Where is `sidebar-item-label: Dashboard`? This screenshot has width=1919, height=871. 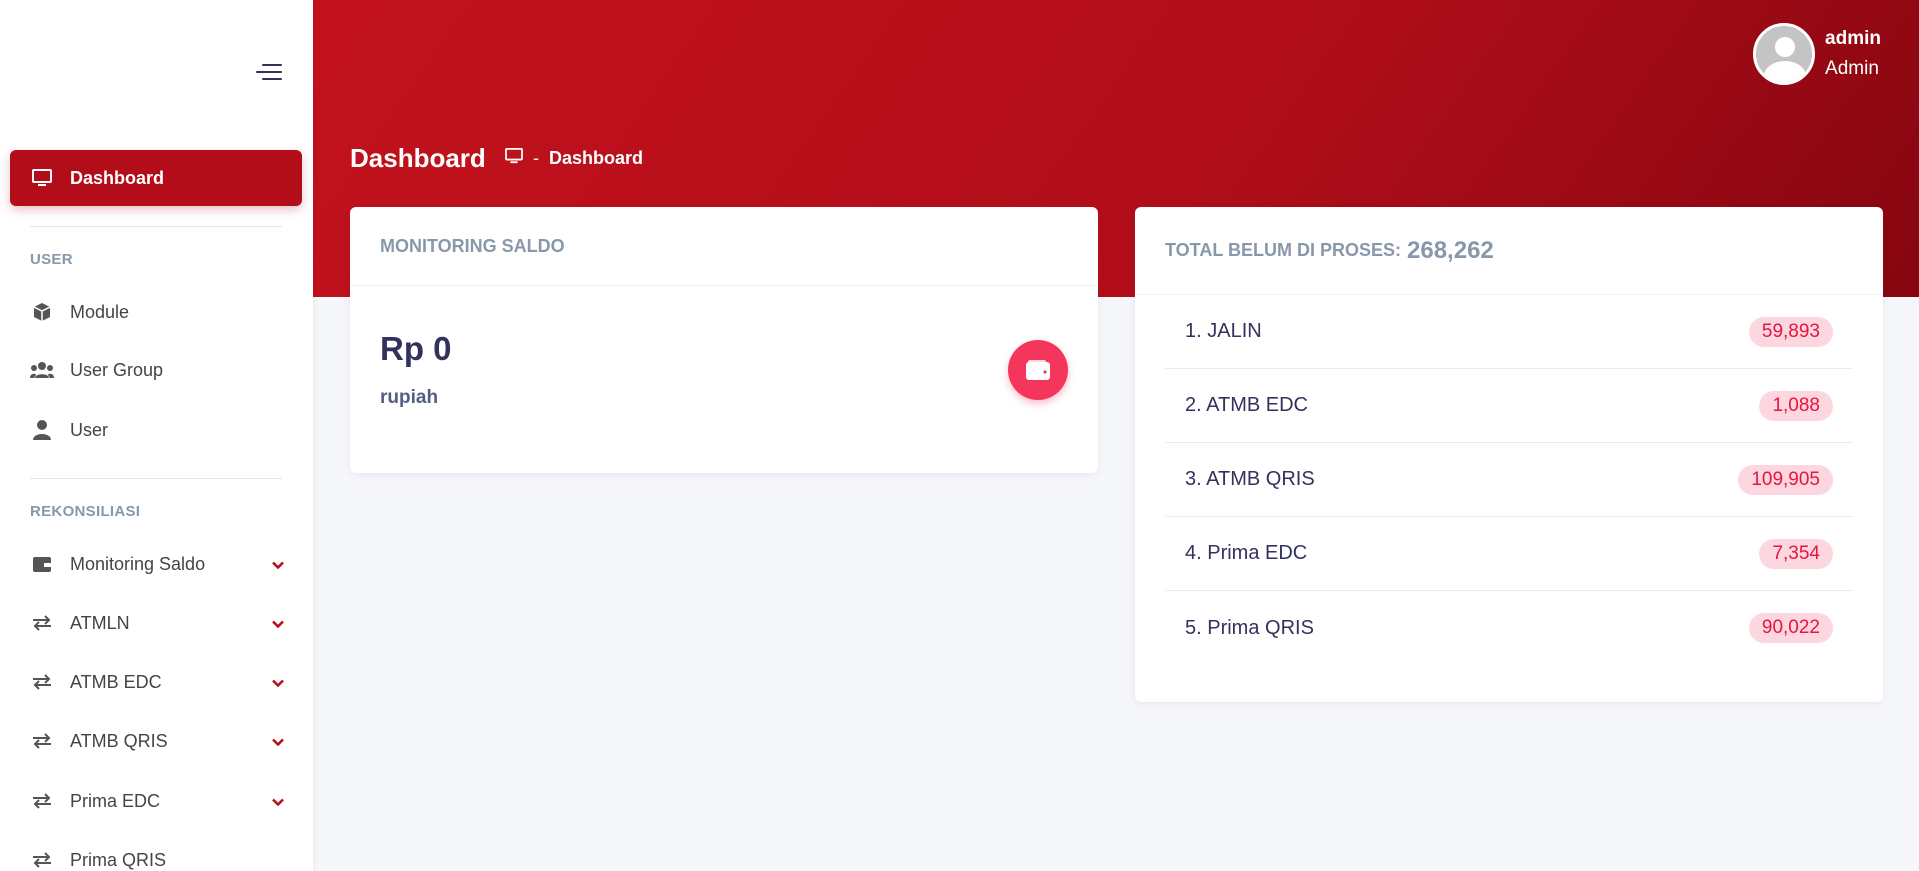 sidebar-item-label: Dashboard is located at coordinates (117, 177).